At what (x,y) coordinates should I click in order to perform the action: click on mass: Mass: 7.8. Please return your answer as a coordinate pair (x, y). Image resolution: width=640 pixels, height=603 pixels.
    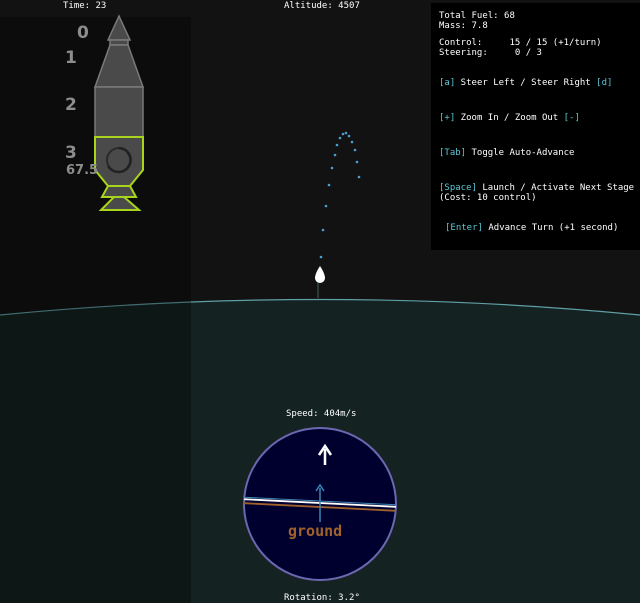
    Looking at the image, I should click on (463, 26).